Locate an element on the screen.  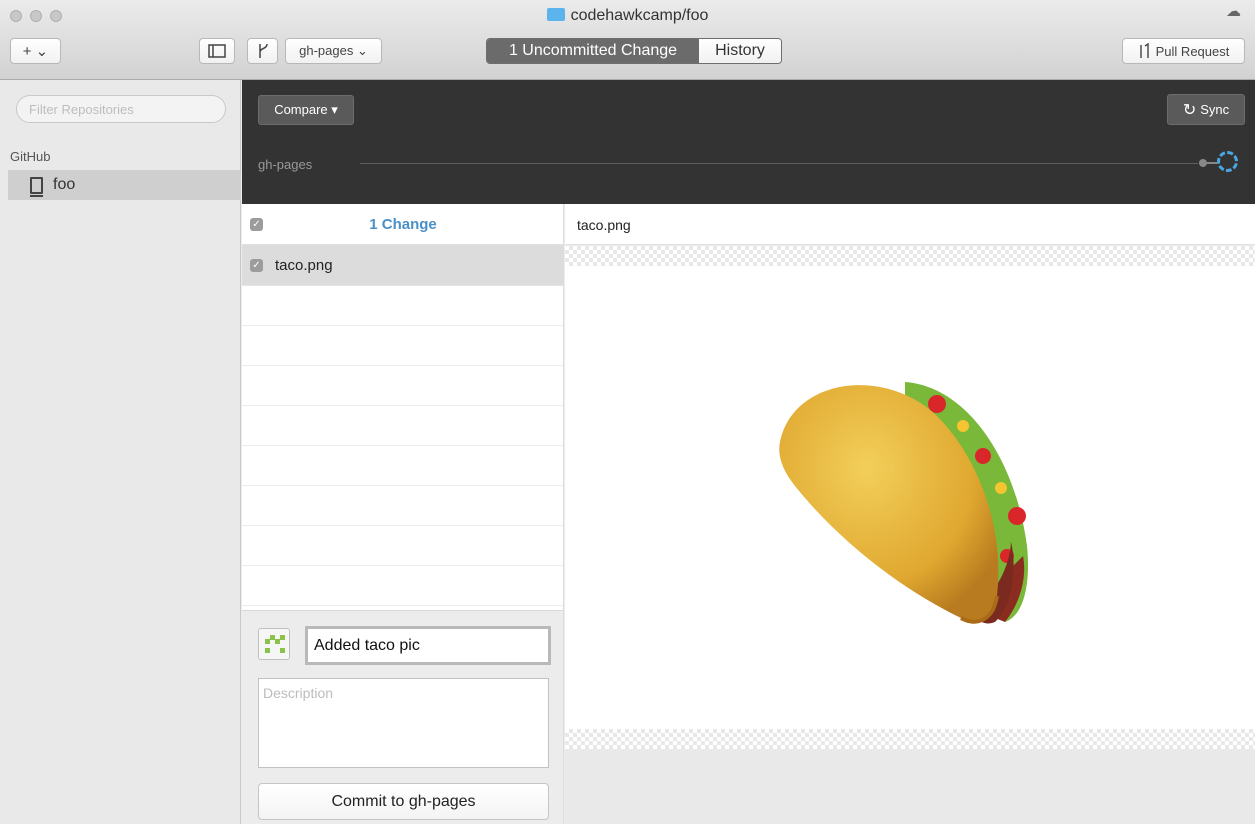
changes-list: ✓ 1 Change ✓ taco.png is located at coordinates (403, 407).